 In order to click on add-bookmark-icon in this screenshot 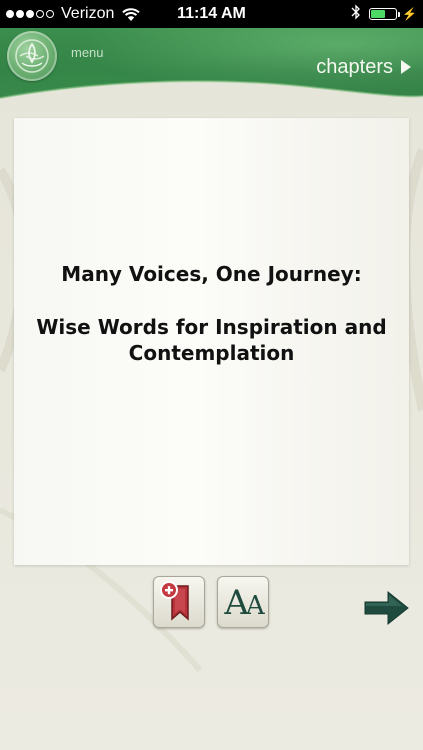, I will do `click(174, 601)`.